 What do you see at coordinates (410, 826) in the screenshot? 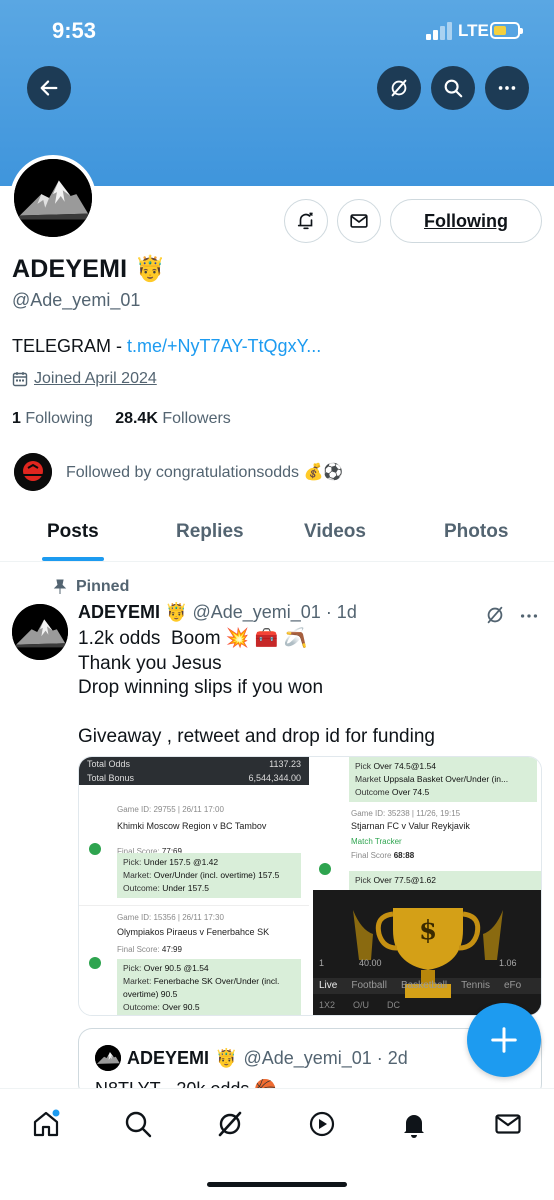
I see `rt-teams: Stjarnan FC v Valur Reykjavik` at bounding box center [410, 826].